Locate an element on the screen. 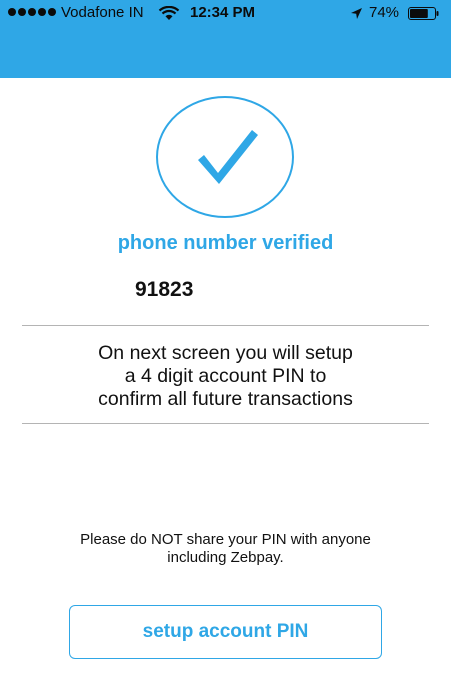 This screenshot has width=451, height=683. signal-strength-icon is located at coordinates (32, 12).